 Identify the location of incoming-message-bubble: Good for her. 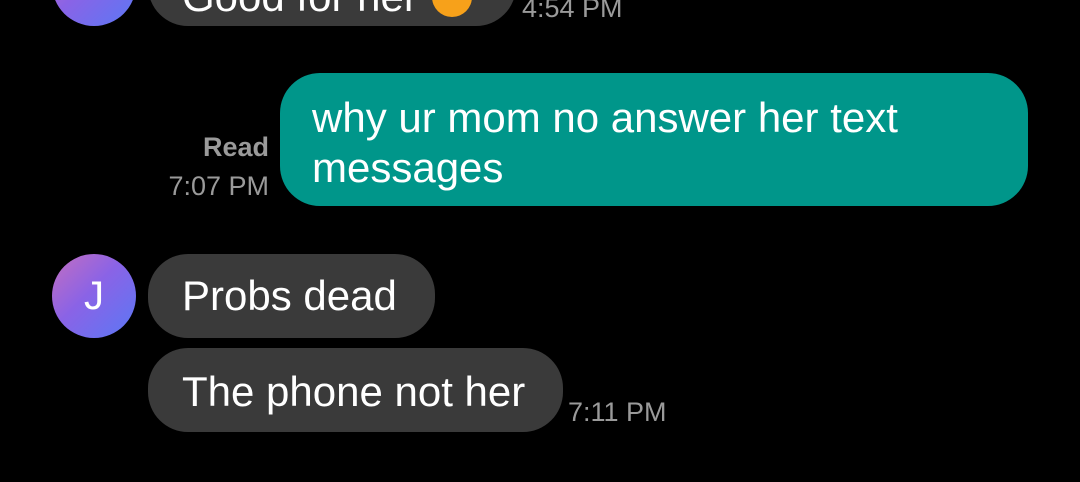
(332, 13).